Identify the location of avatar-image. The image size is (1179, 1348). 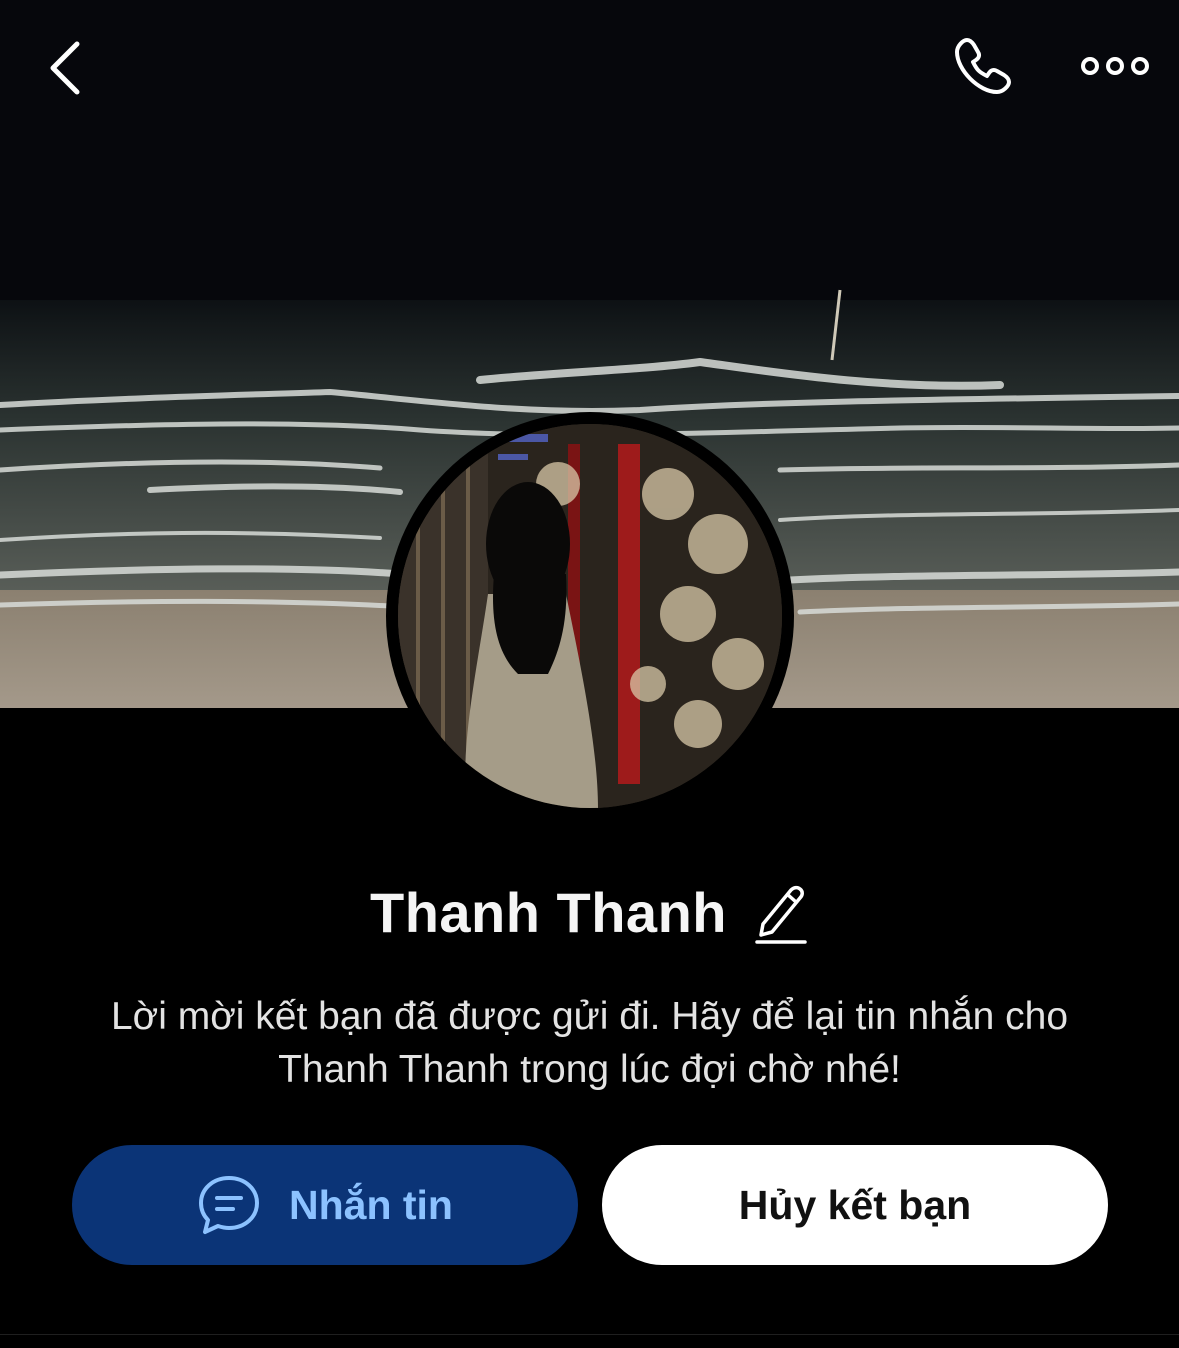
(590, 616).